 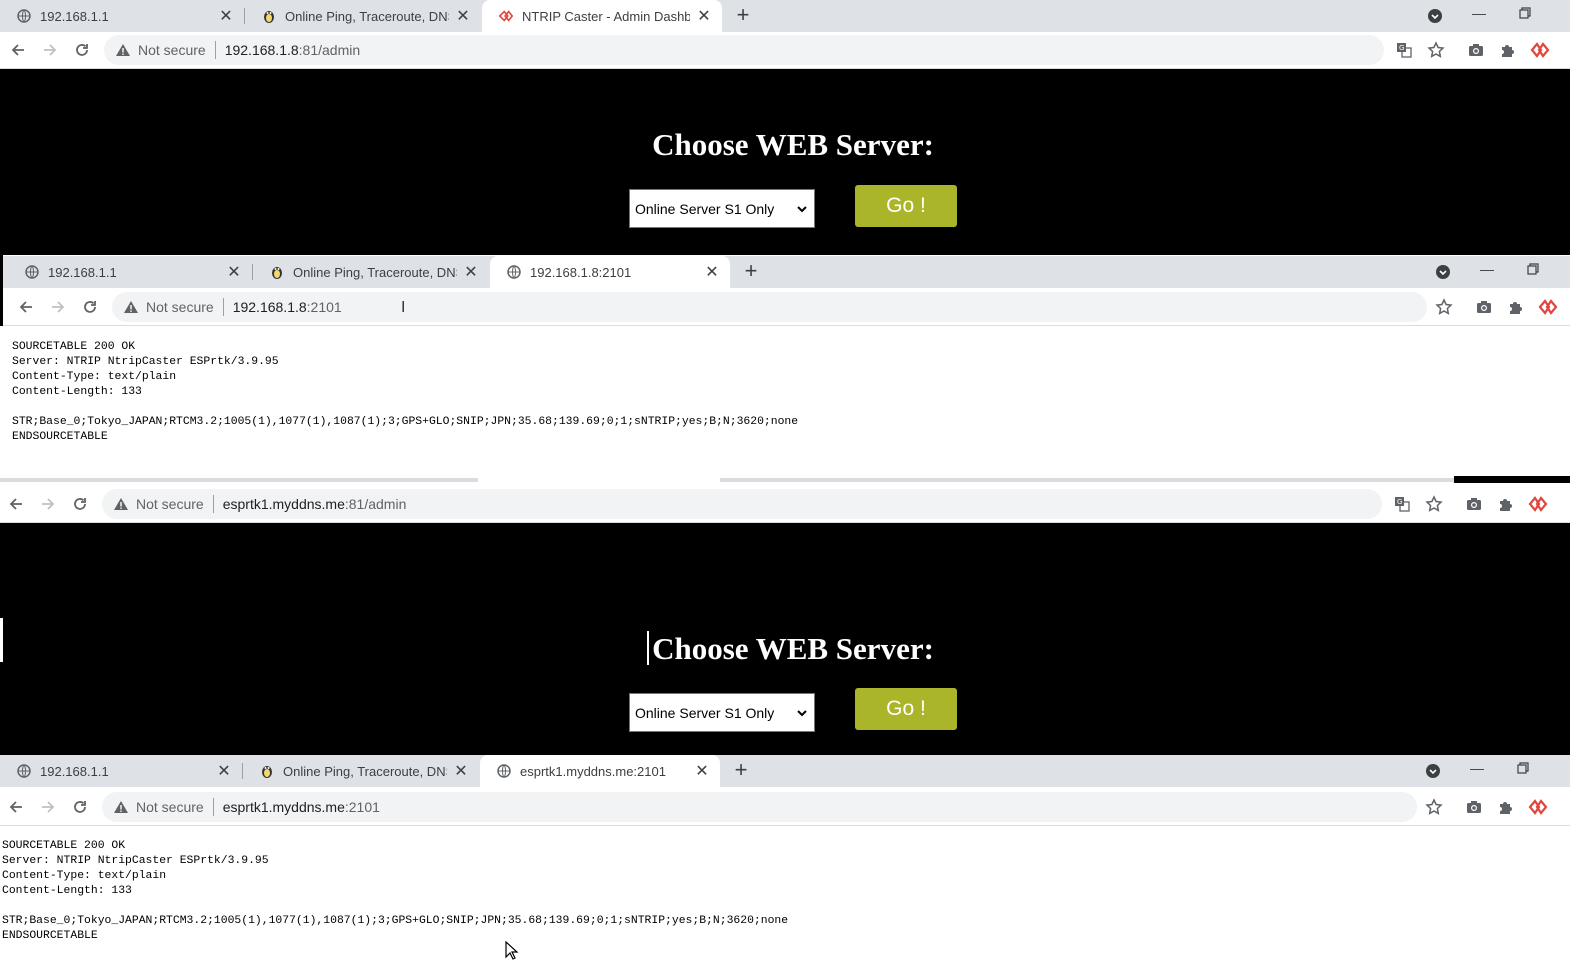 What do you see at coordinates (610, 272) in the screenshot?
I see `tab-sourcetable-local: 192.168.1.8:2101 ✕` at bounding box center [610, 272].